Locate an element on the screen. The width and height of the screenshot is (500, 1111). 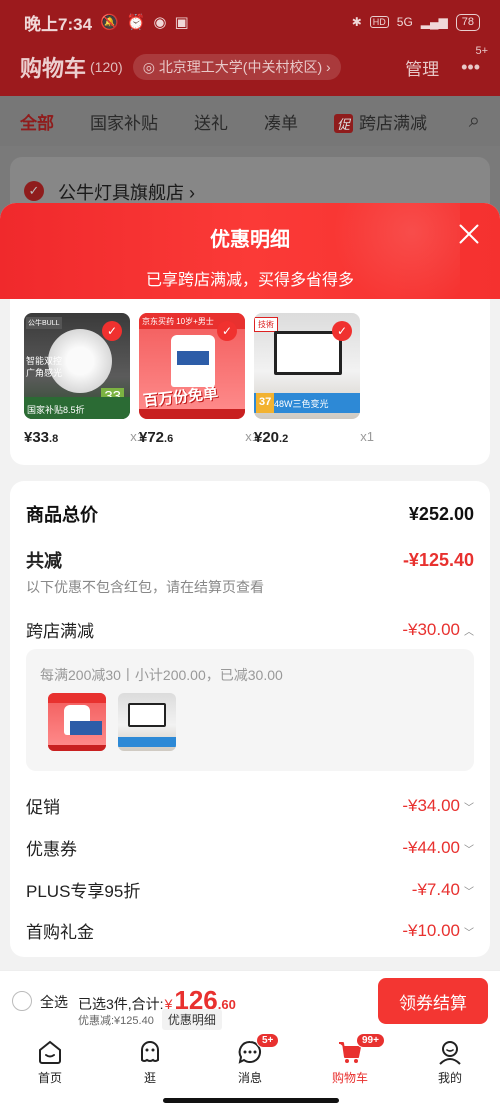
filter-tabs: 全部 国家补贴 送礼 凑单 促跨店满减 ⌕ is located at coordinates (250, 121).